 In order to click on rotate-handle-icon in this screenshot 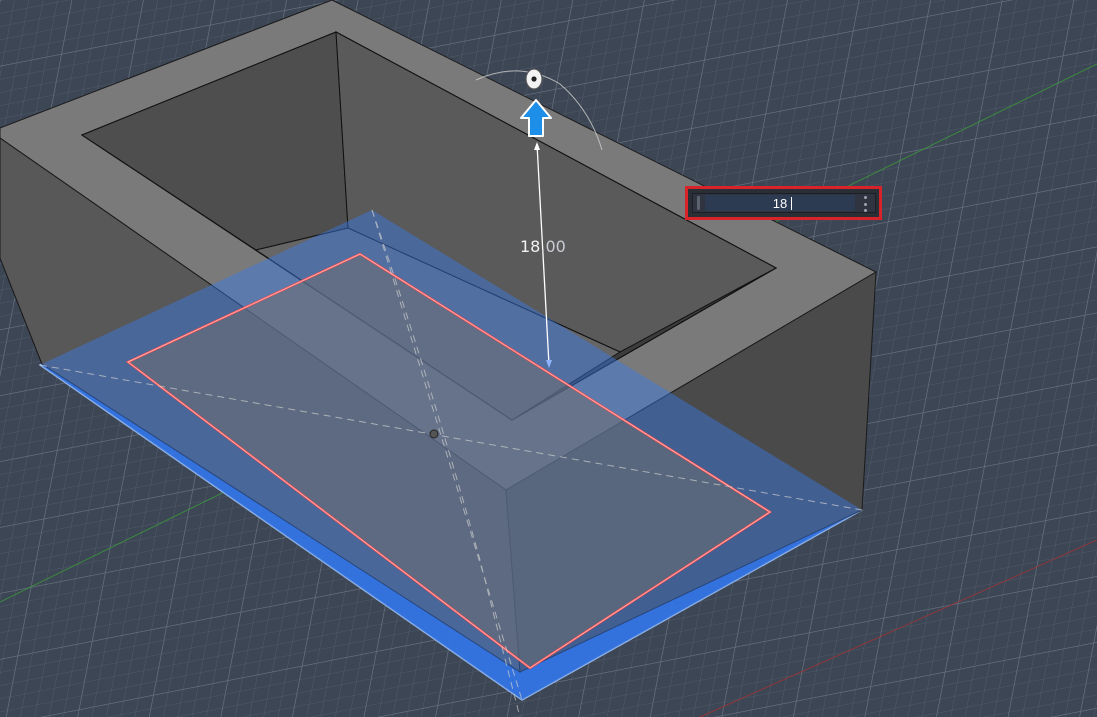, I will do `click(534, 79)`.